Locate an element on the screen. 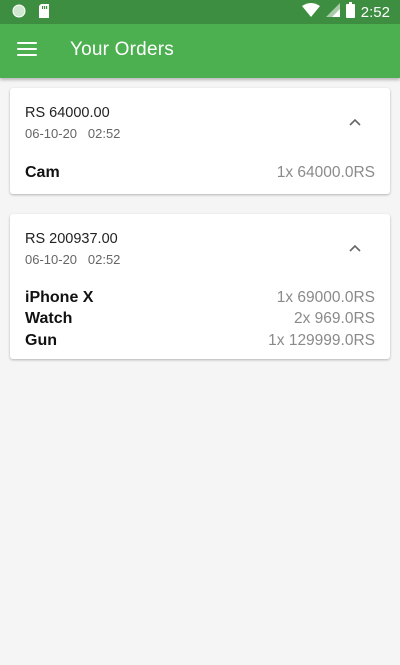 The height and width of the screenshot is (665, 400). order-items: Cam 1x 64000.0RS is located at coordinates (200, 173).